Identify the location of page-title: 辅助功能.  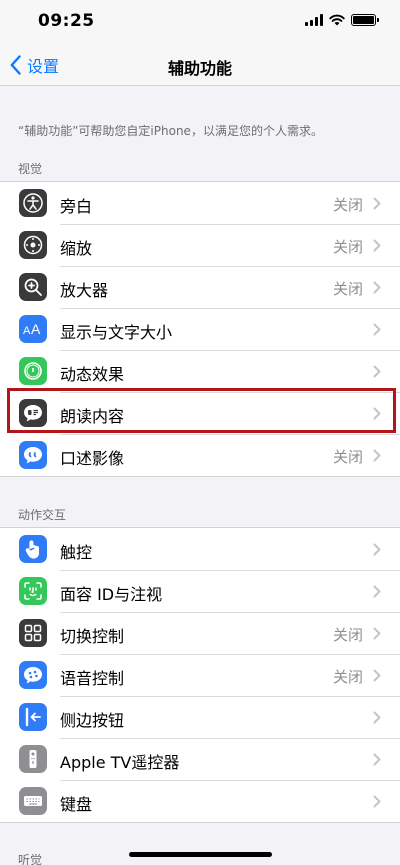
(199, 68).